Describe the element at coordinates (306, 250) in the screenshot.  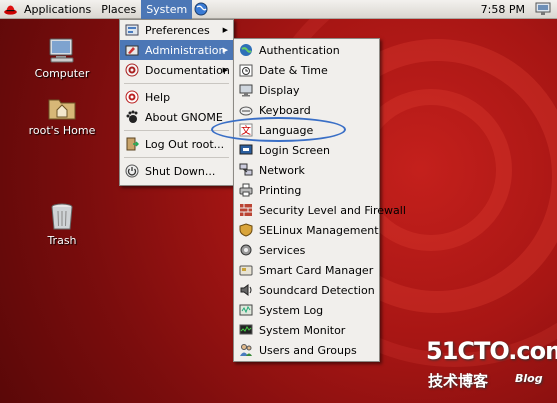
I see `admin-item-services: Services` at that location.